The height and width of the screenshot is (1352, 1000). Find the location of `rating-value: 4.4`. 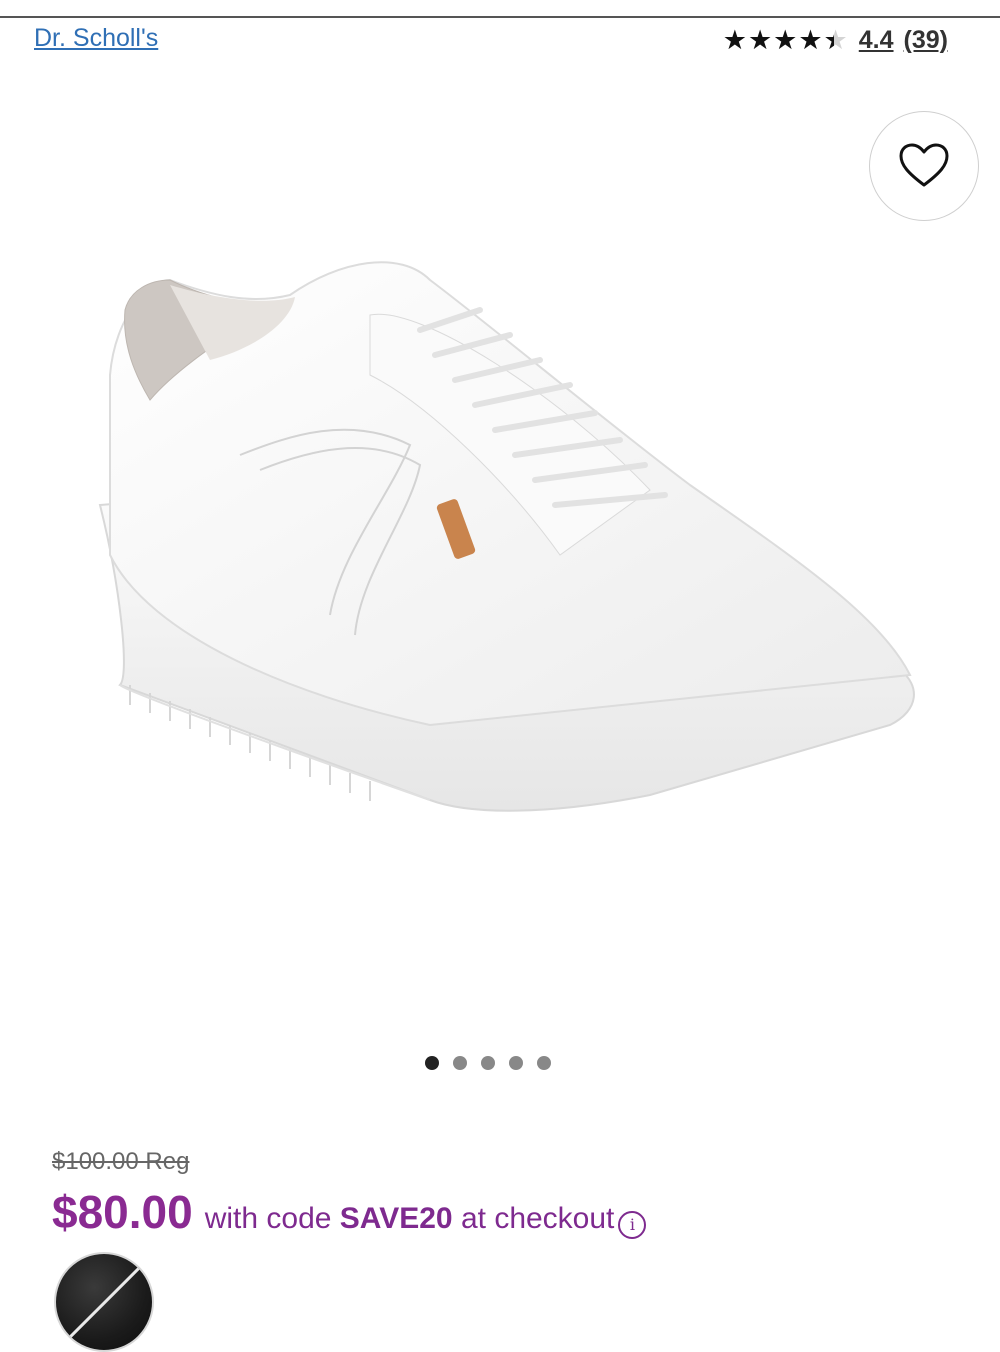

rating-value: 4.4 is located at coordinates (876, 40).